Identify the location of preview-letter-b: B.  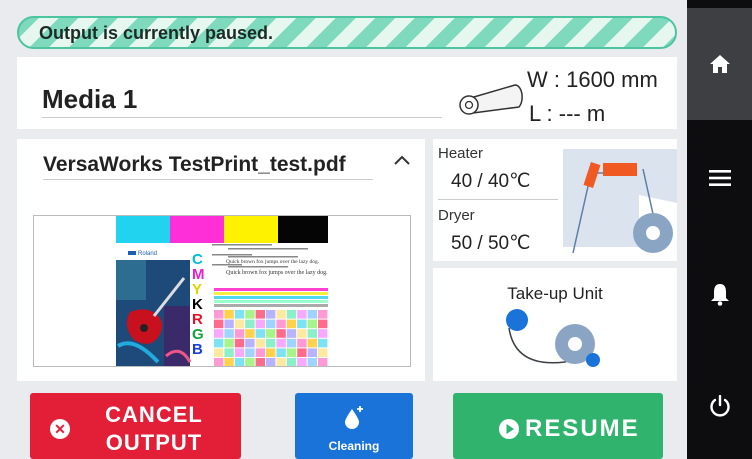
(197, 349).